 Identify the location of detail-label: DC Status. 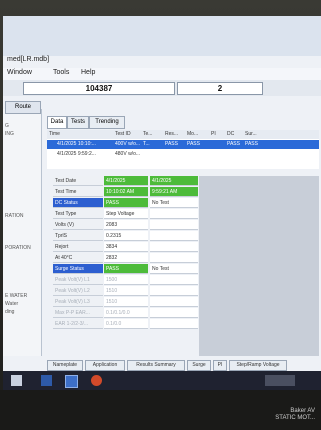
(78, 203).